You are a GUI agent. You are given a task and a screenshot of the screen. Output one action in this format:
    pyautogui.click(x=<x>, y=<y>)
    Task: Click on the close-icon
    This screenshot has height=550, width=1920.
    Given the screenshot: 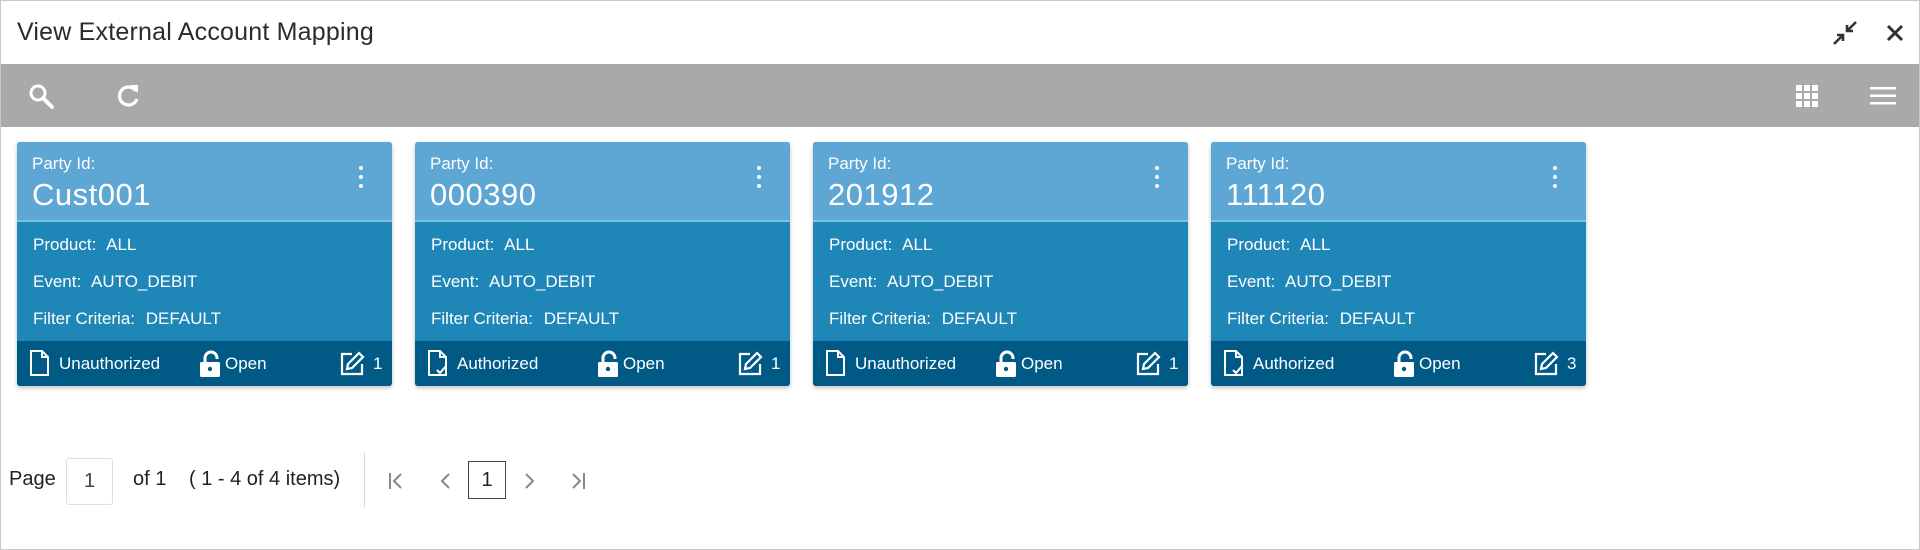 What is the action you would take?
    pyautogui.click(x=1895, y=33)
    